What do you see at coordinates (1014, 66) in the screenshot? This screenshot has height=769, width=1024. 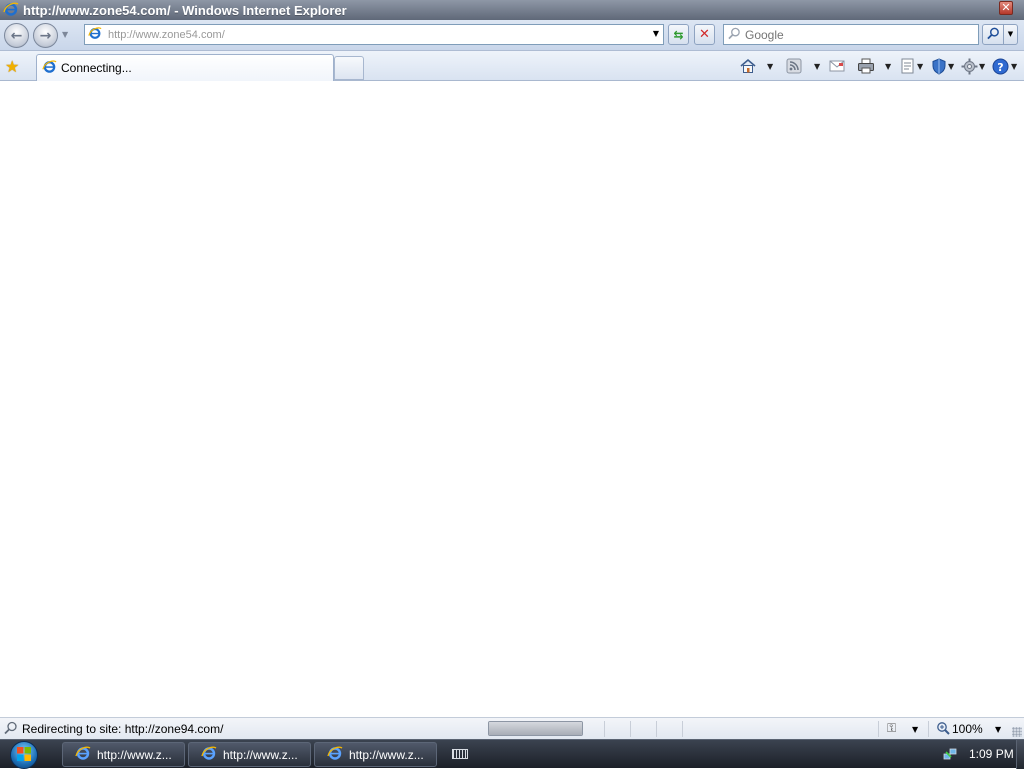 I see `help-dropdown-icon: ▼` at bounding box center [1014, 66].